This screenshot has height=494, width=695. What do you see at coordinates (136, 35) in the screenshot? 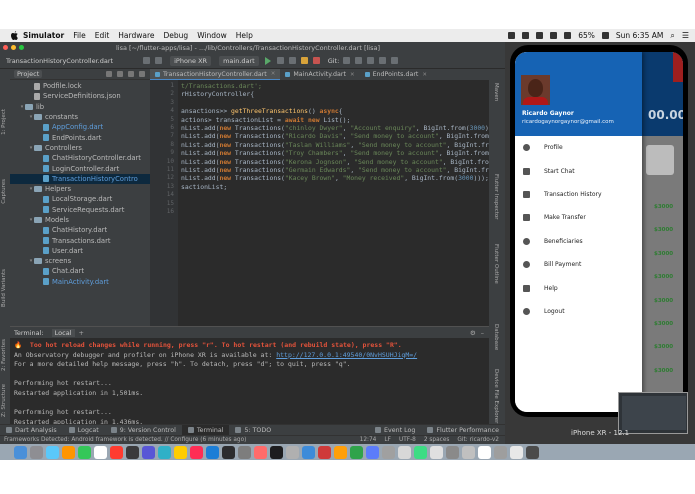
I see `menu-hardware: Hardware` at bounding box center [136, 35].